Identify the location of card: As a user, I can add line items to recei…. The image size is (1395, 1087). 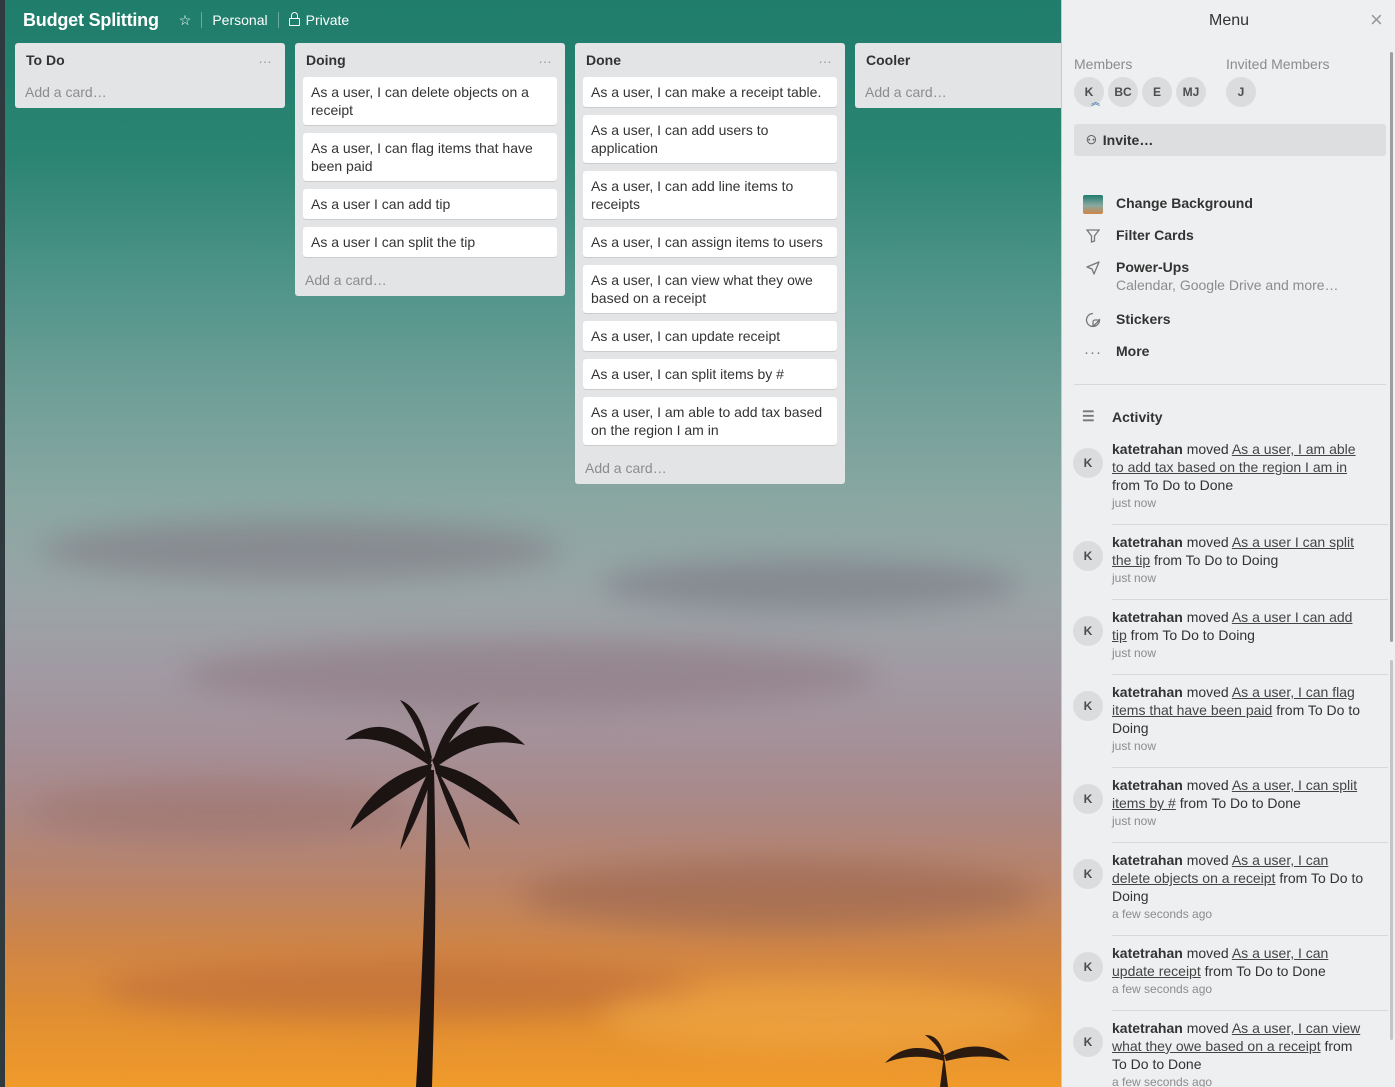
(710, 195).